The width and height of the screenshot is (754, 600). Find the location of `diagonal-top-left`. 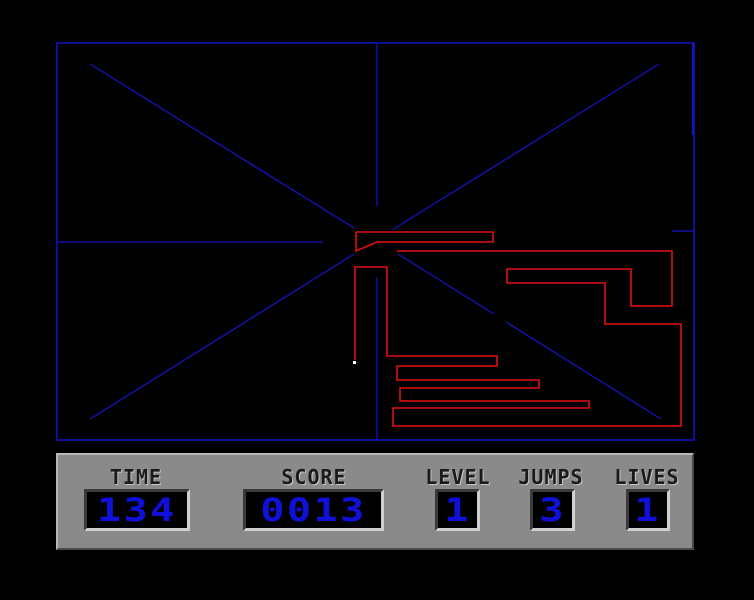

diagonal-top-left is located at coordinates (222, 146).